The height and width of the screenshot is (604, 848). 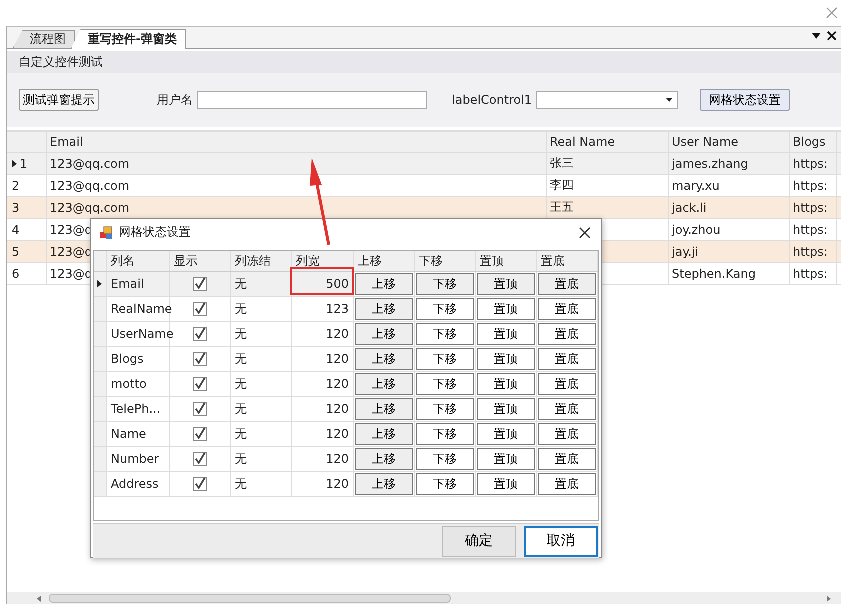 What do you see at coordinates (312, 100) in the screenshot?
I see `username-field` at bounding box center [312, 100].